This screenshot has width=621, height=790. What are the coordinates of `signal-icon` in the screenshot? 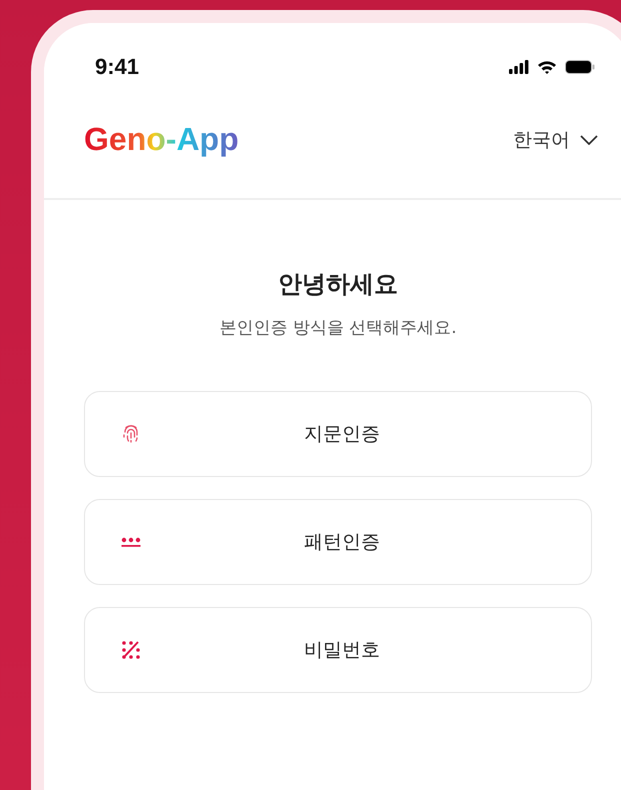 It's located at (519, 67).